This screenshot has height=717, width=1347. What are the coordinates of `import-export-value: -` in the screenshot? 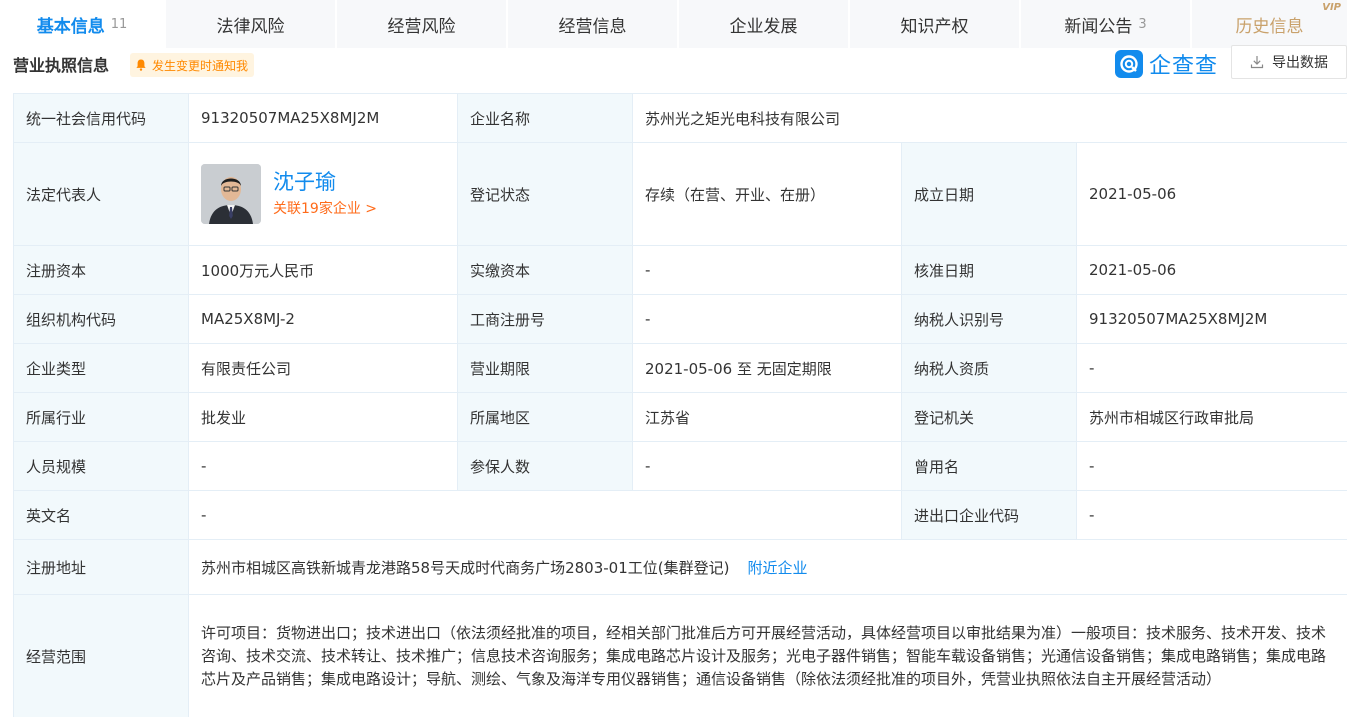 It's located at (1211, 515).